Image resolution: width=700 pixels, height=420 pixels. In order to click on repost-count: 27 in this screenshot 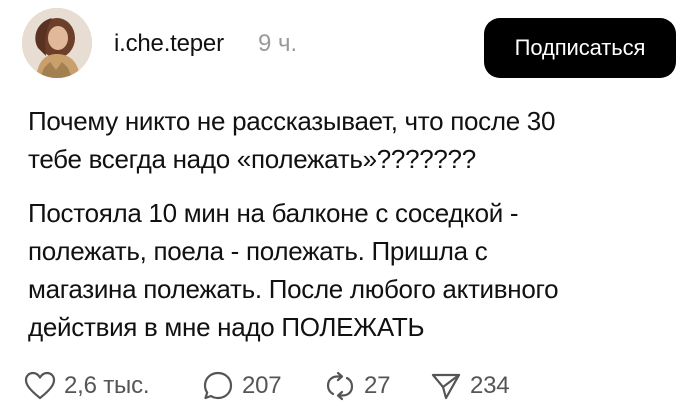, I will do `click(377, 385)`.